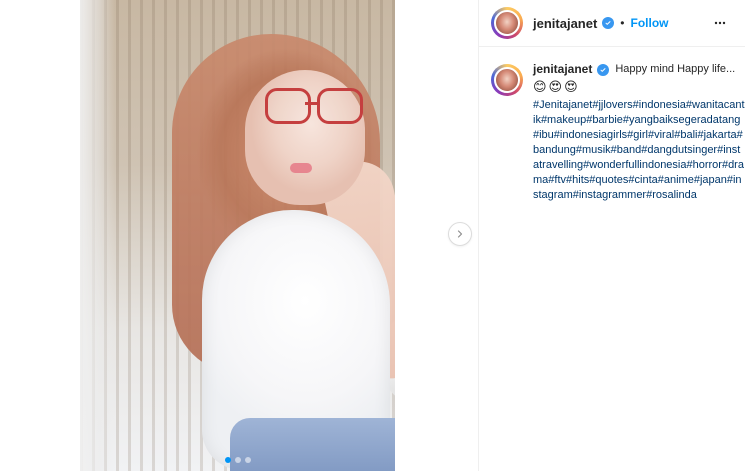 This screenshot has height=471, width=745. I want to click on more-options-button, so click(720, 23).